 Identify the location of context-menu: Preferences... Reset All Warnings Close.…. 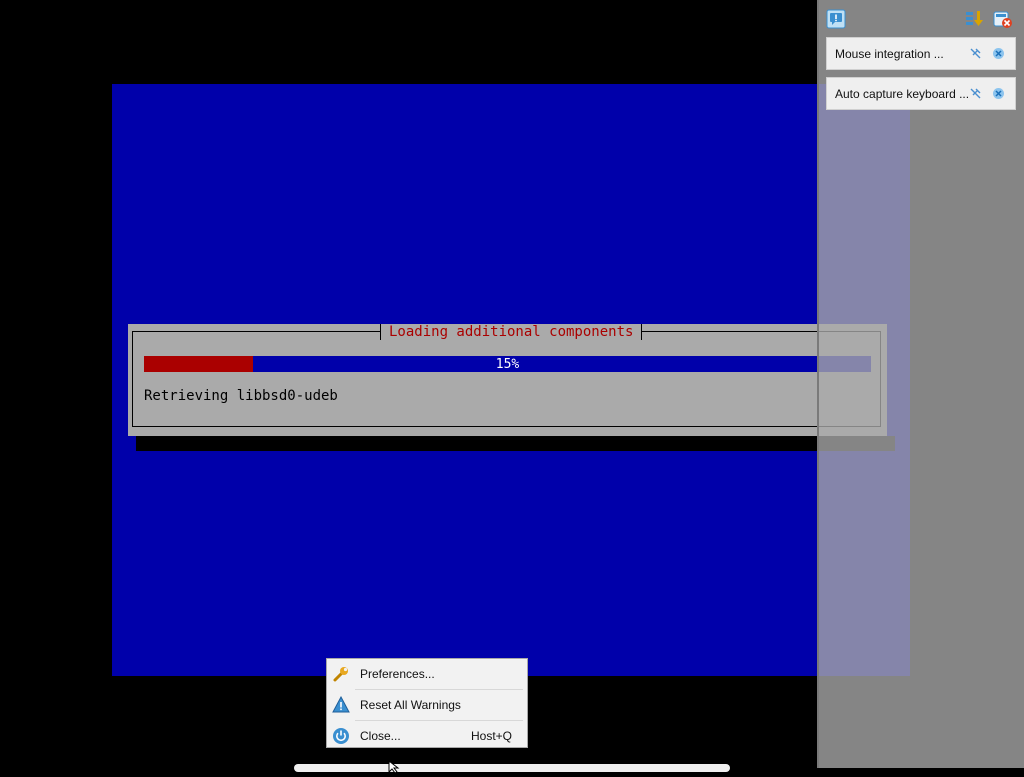
(427, 703).